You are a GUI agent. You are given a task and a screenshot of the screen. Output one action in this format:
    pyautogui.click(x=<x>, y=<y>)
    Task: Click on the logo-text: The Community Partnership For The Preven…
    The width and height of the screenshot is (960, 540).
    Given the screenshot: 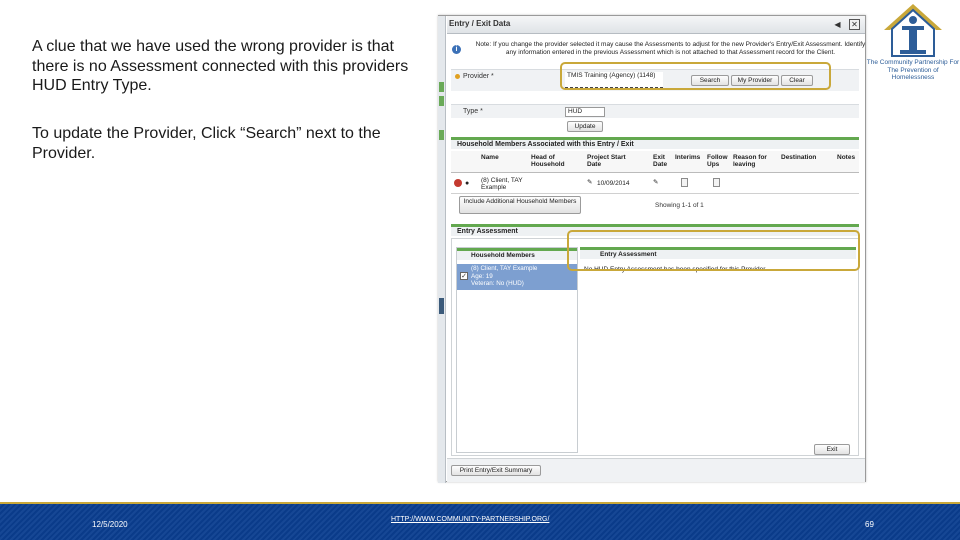 What is the action you would take?
    pyautogui.click(x=913, y=70)
    